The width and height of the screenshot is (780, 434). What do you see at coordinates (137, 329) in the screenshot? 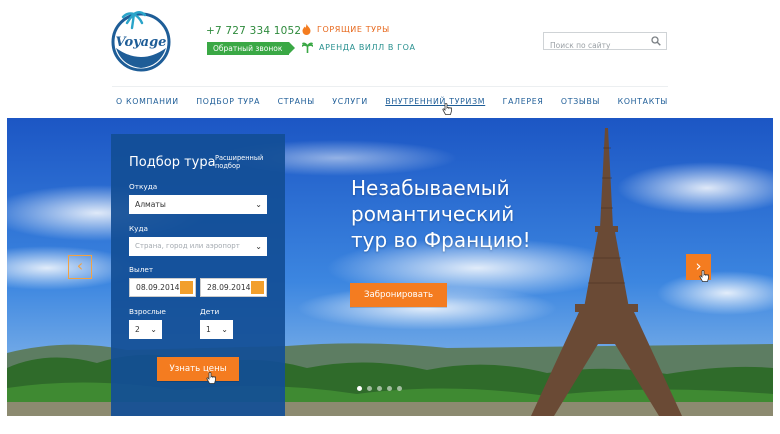
I see `adults-value: 2` at bounding box center [137, 329].